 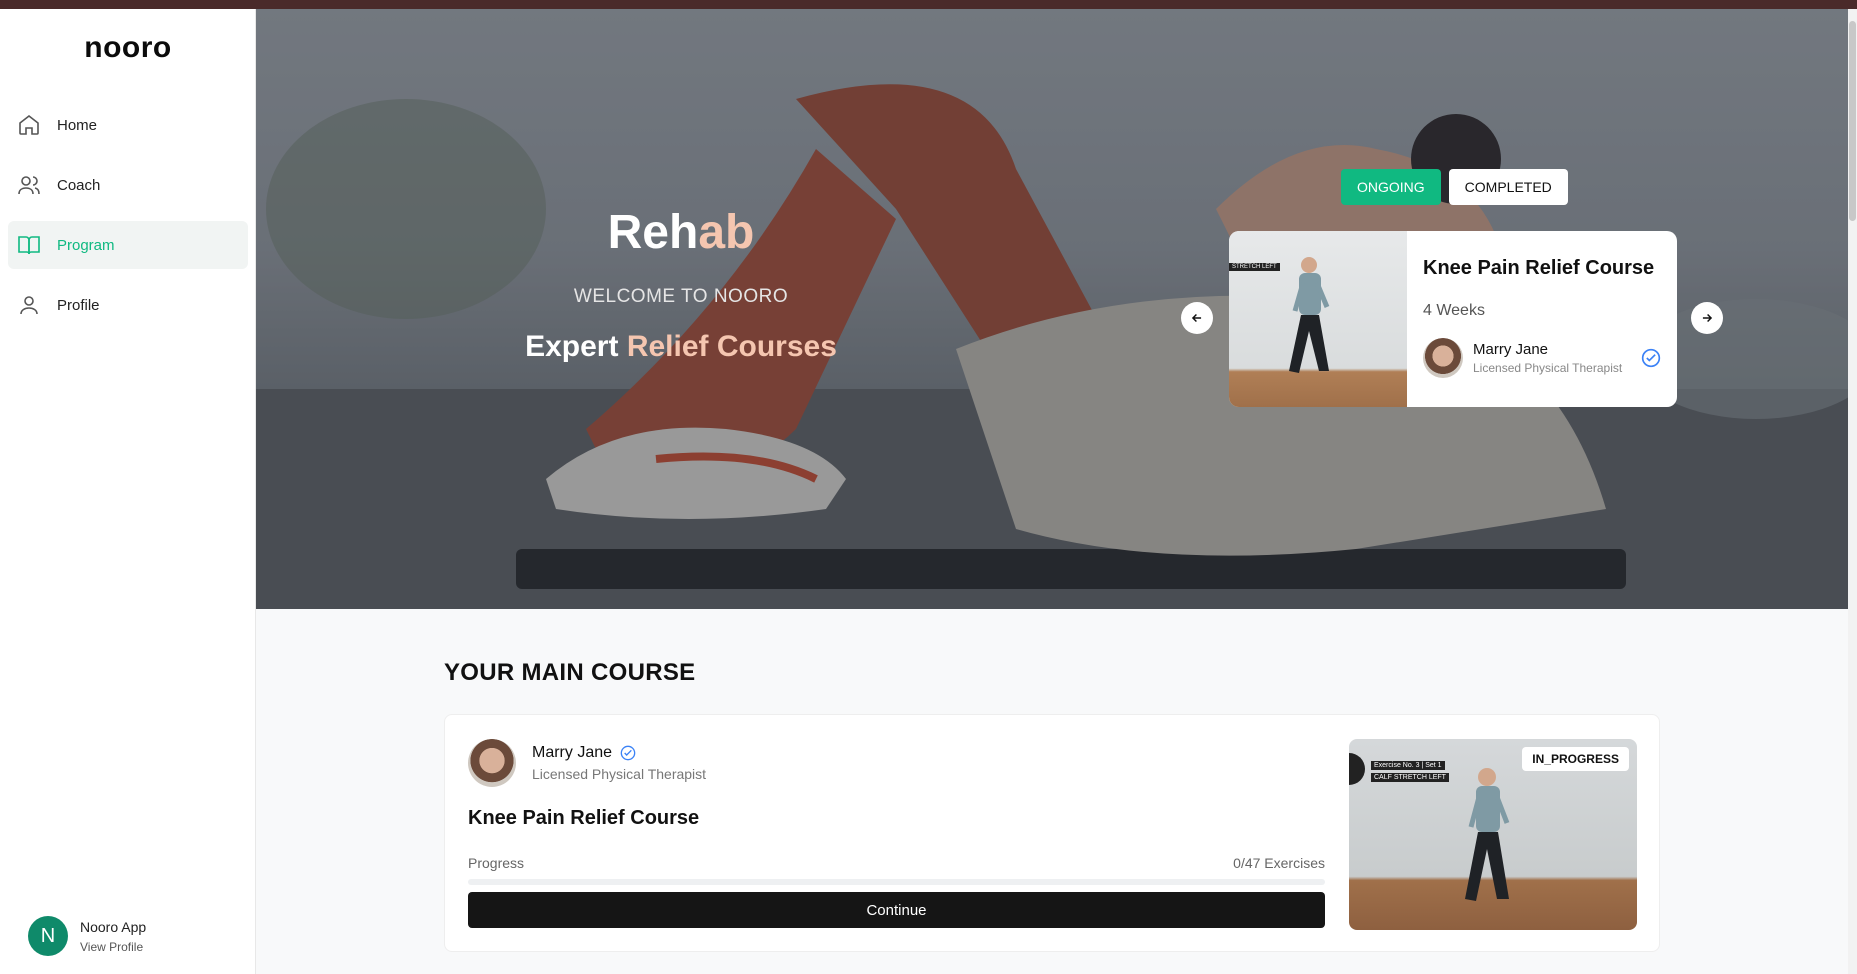 I want to click on view-profile-link: View Profile, so click(x=113, y=947).